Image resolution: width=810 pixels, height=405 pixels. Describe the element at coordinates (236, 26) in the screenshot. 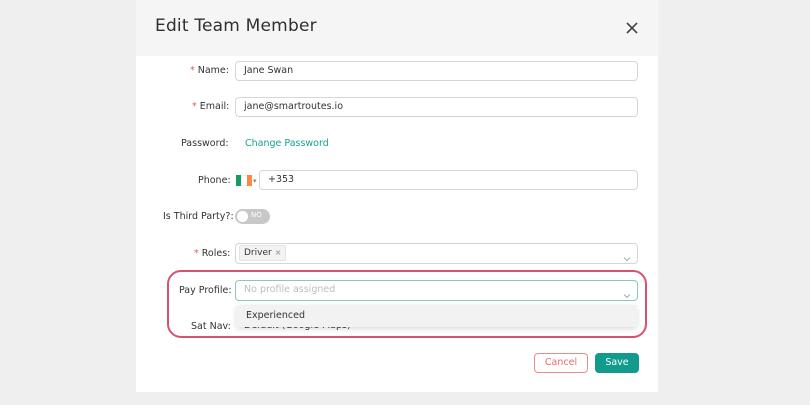

I see `modal-title: Edit Team Member` at that location.